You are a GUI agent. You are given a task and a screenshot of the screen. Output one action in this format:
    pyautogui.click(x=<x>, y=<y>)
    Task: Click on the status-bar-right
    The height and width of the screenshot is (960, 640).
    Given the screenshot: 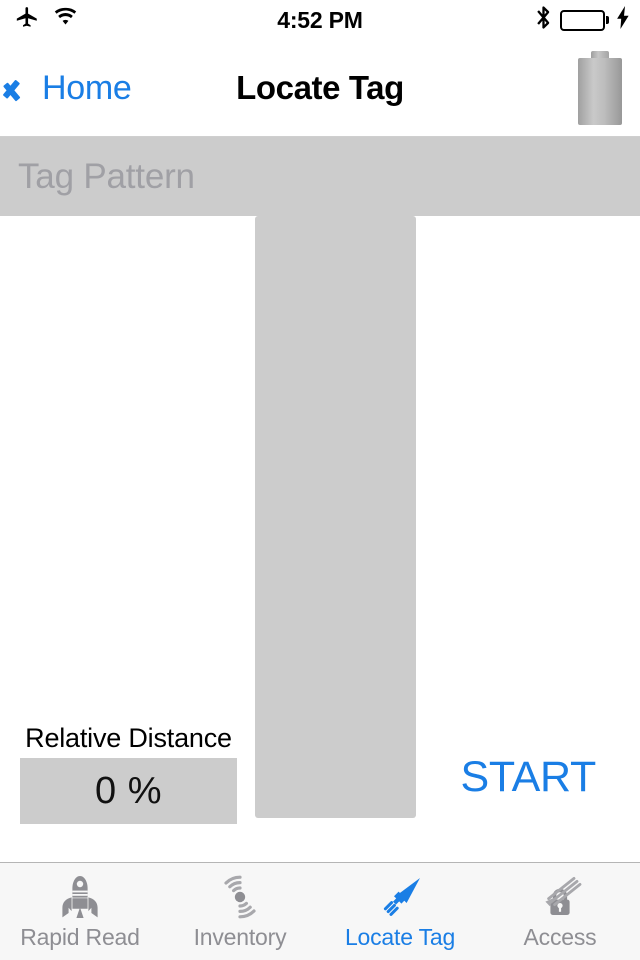 What is the action you would take?
    pyautogui.click(x=583, y=20)
    